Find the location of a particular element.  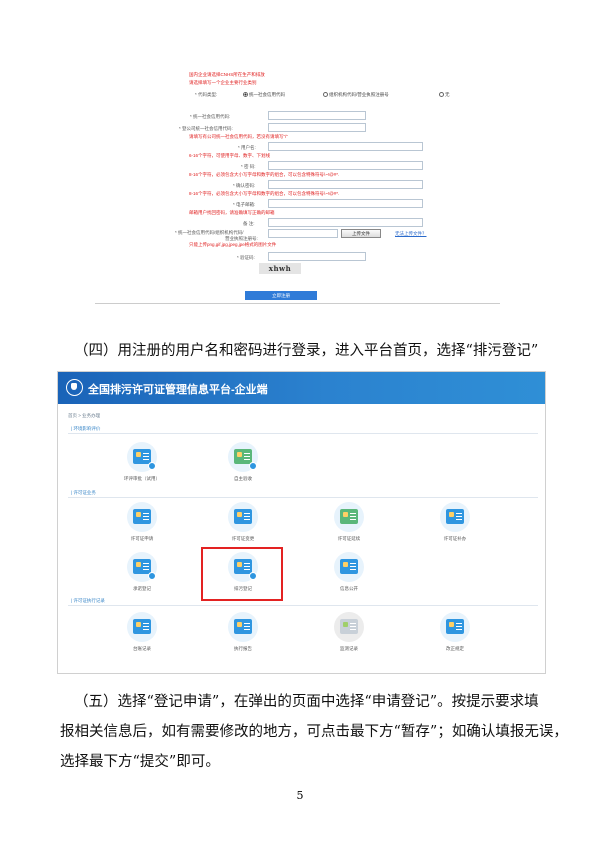

username-input is located at coordinates (345, 146).